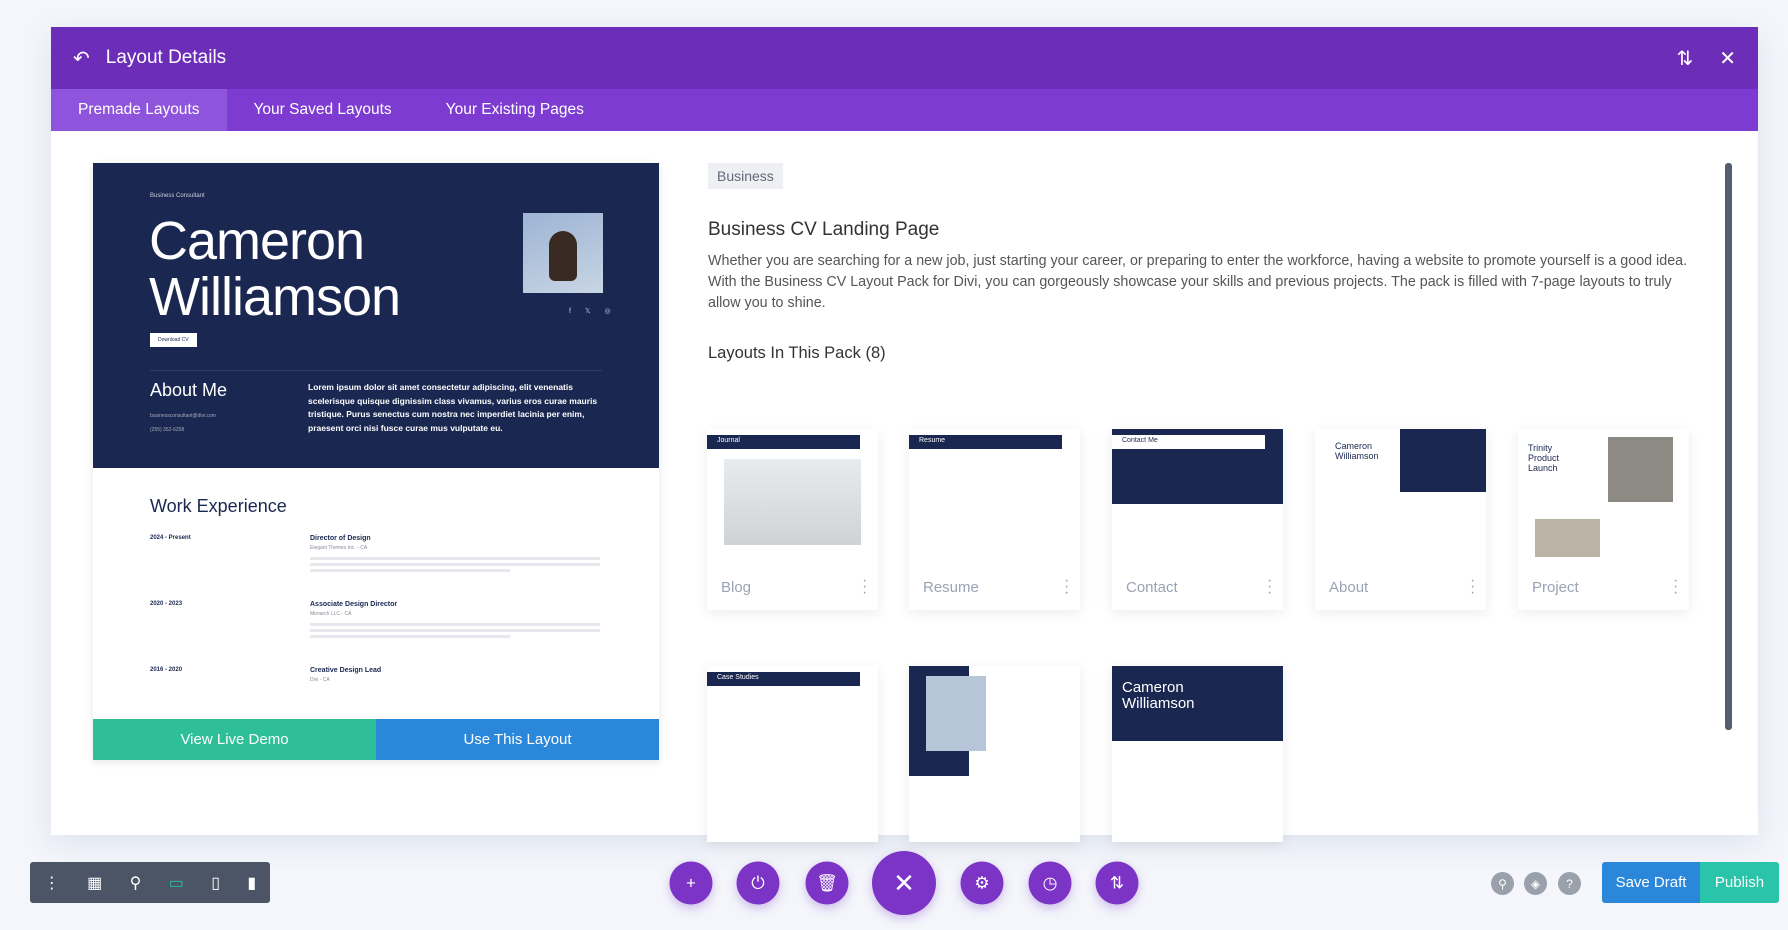  I want to click on thumbnail-heading: Resume, so click(985, 442).